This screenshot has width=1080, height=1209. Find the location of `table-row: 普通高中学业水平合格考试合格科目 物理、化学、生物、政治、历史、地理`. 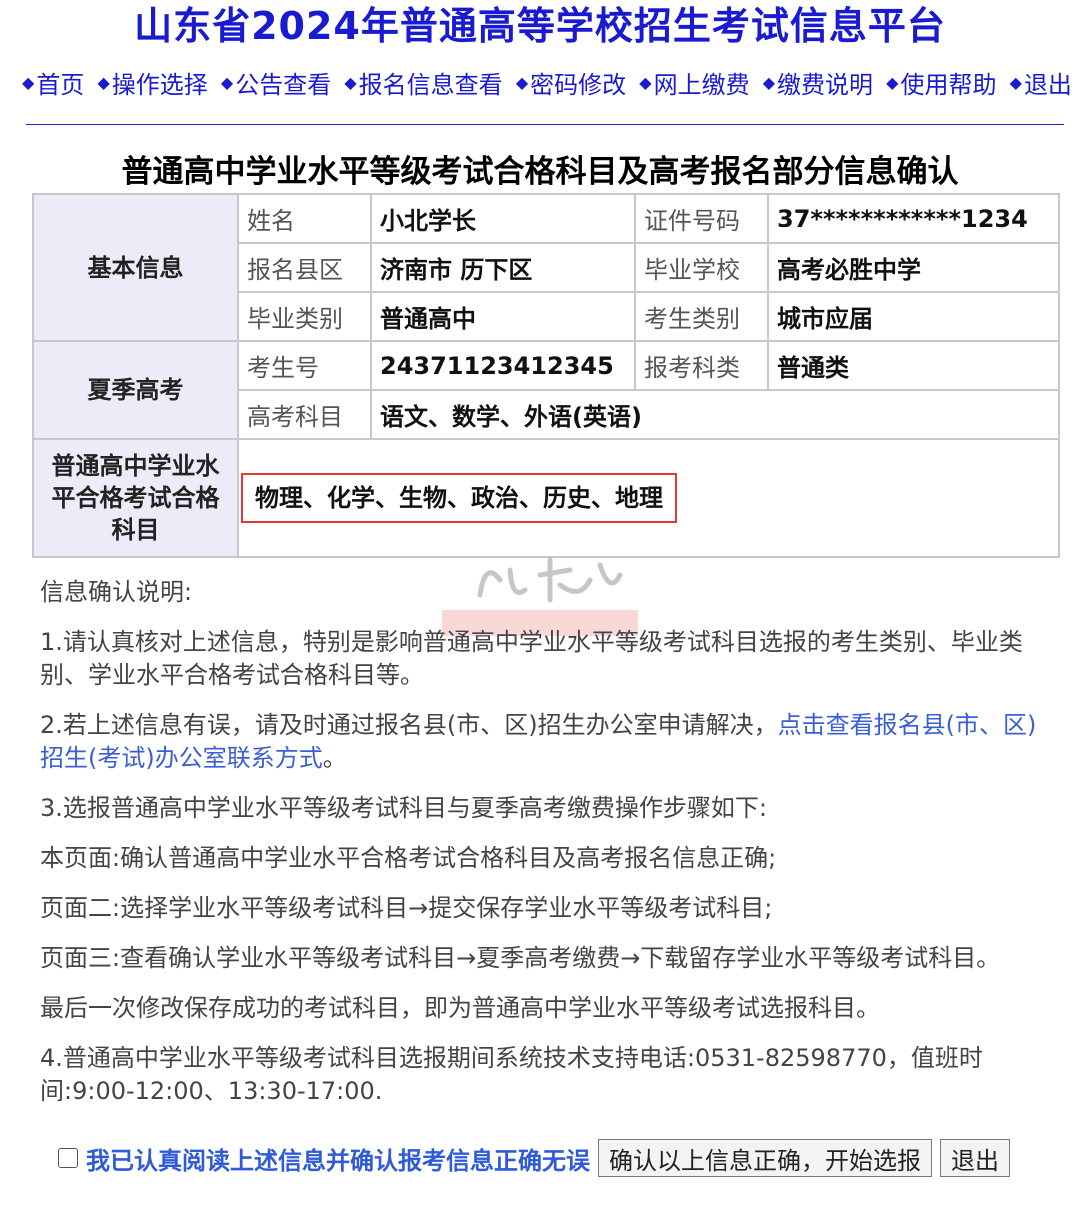

table-row: 普通高中学业水平合格考试合格科目 物理、化学、生物、政治、历史、地理 is located at coordinates (546, 498).